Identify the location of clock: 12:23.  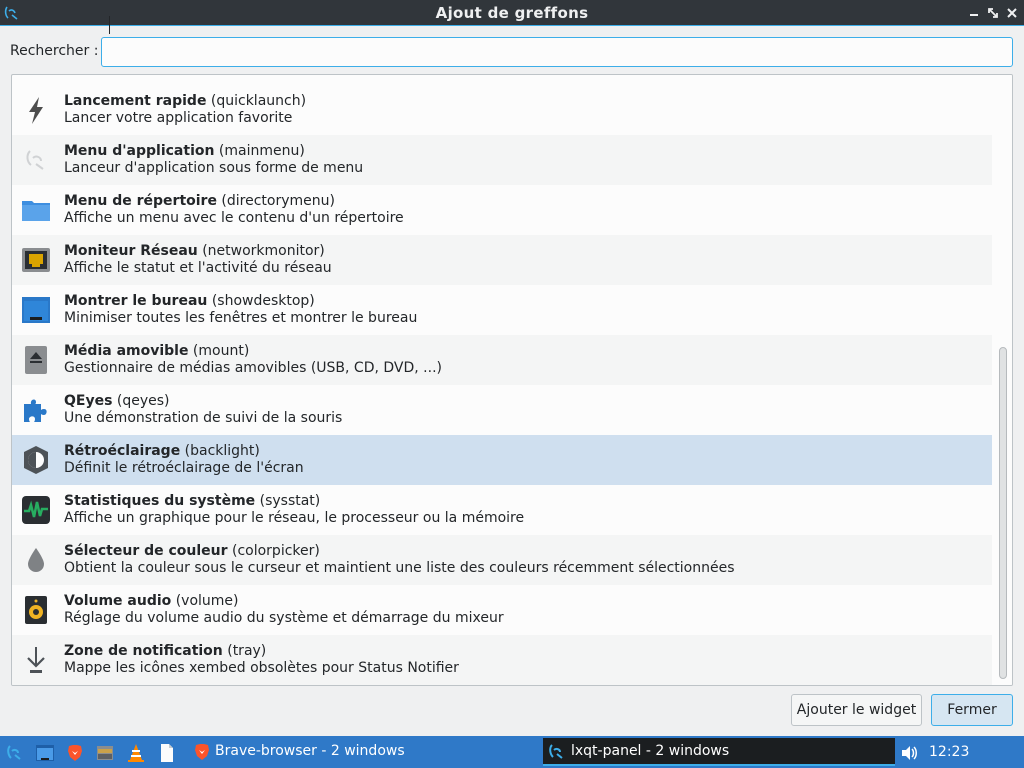
(949, 752).